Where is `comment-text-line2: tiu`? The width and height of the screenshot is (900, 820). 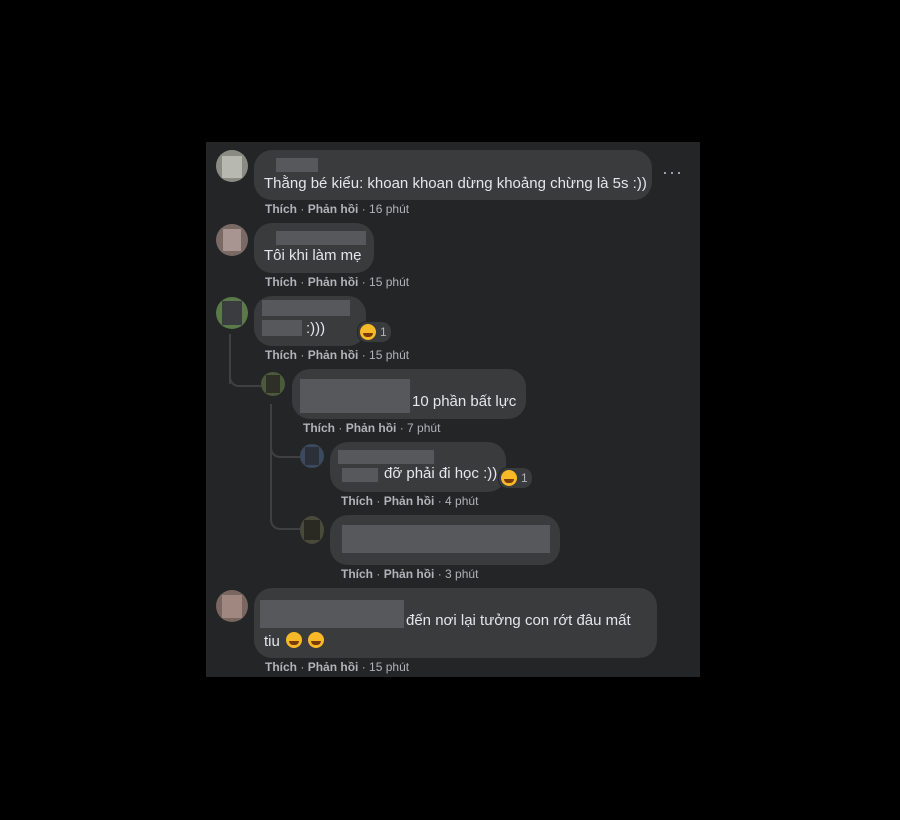 comment-text-line2: tiu is located at coordinates (294, 642).